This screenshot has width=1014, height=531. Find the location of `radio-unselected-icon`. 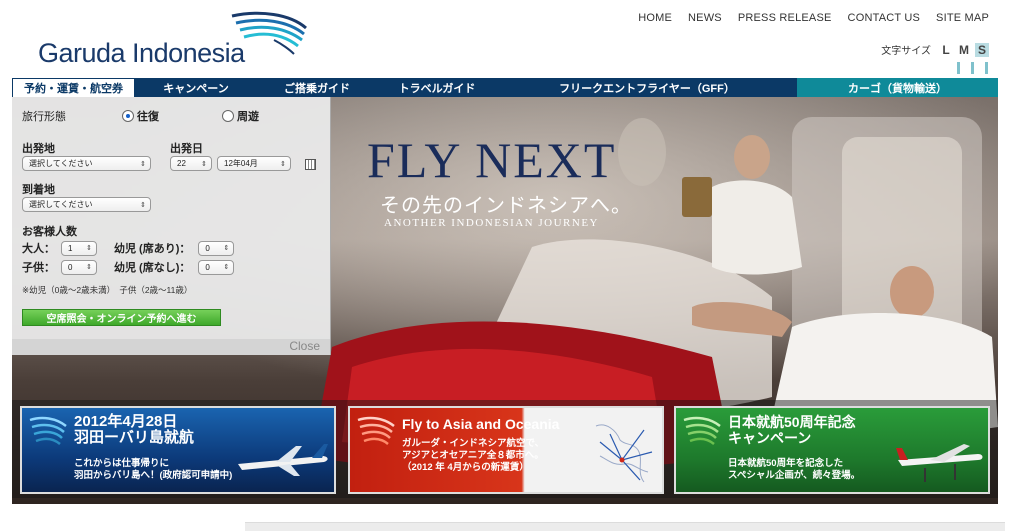

radio-unselected-icon is located at coordinates (228, 116).